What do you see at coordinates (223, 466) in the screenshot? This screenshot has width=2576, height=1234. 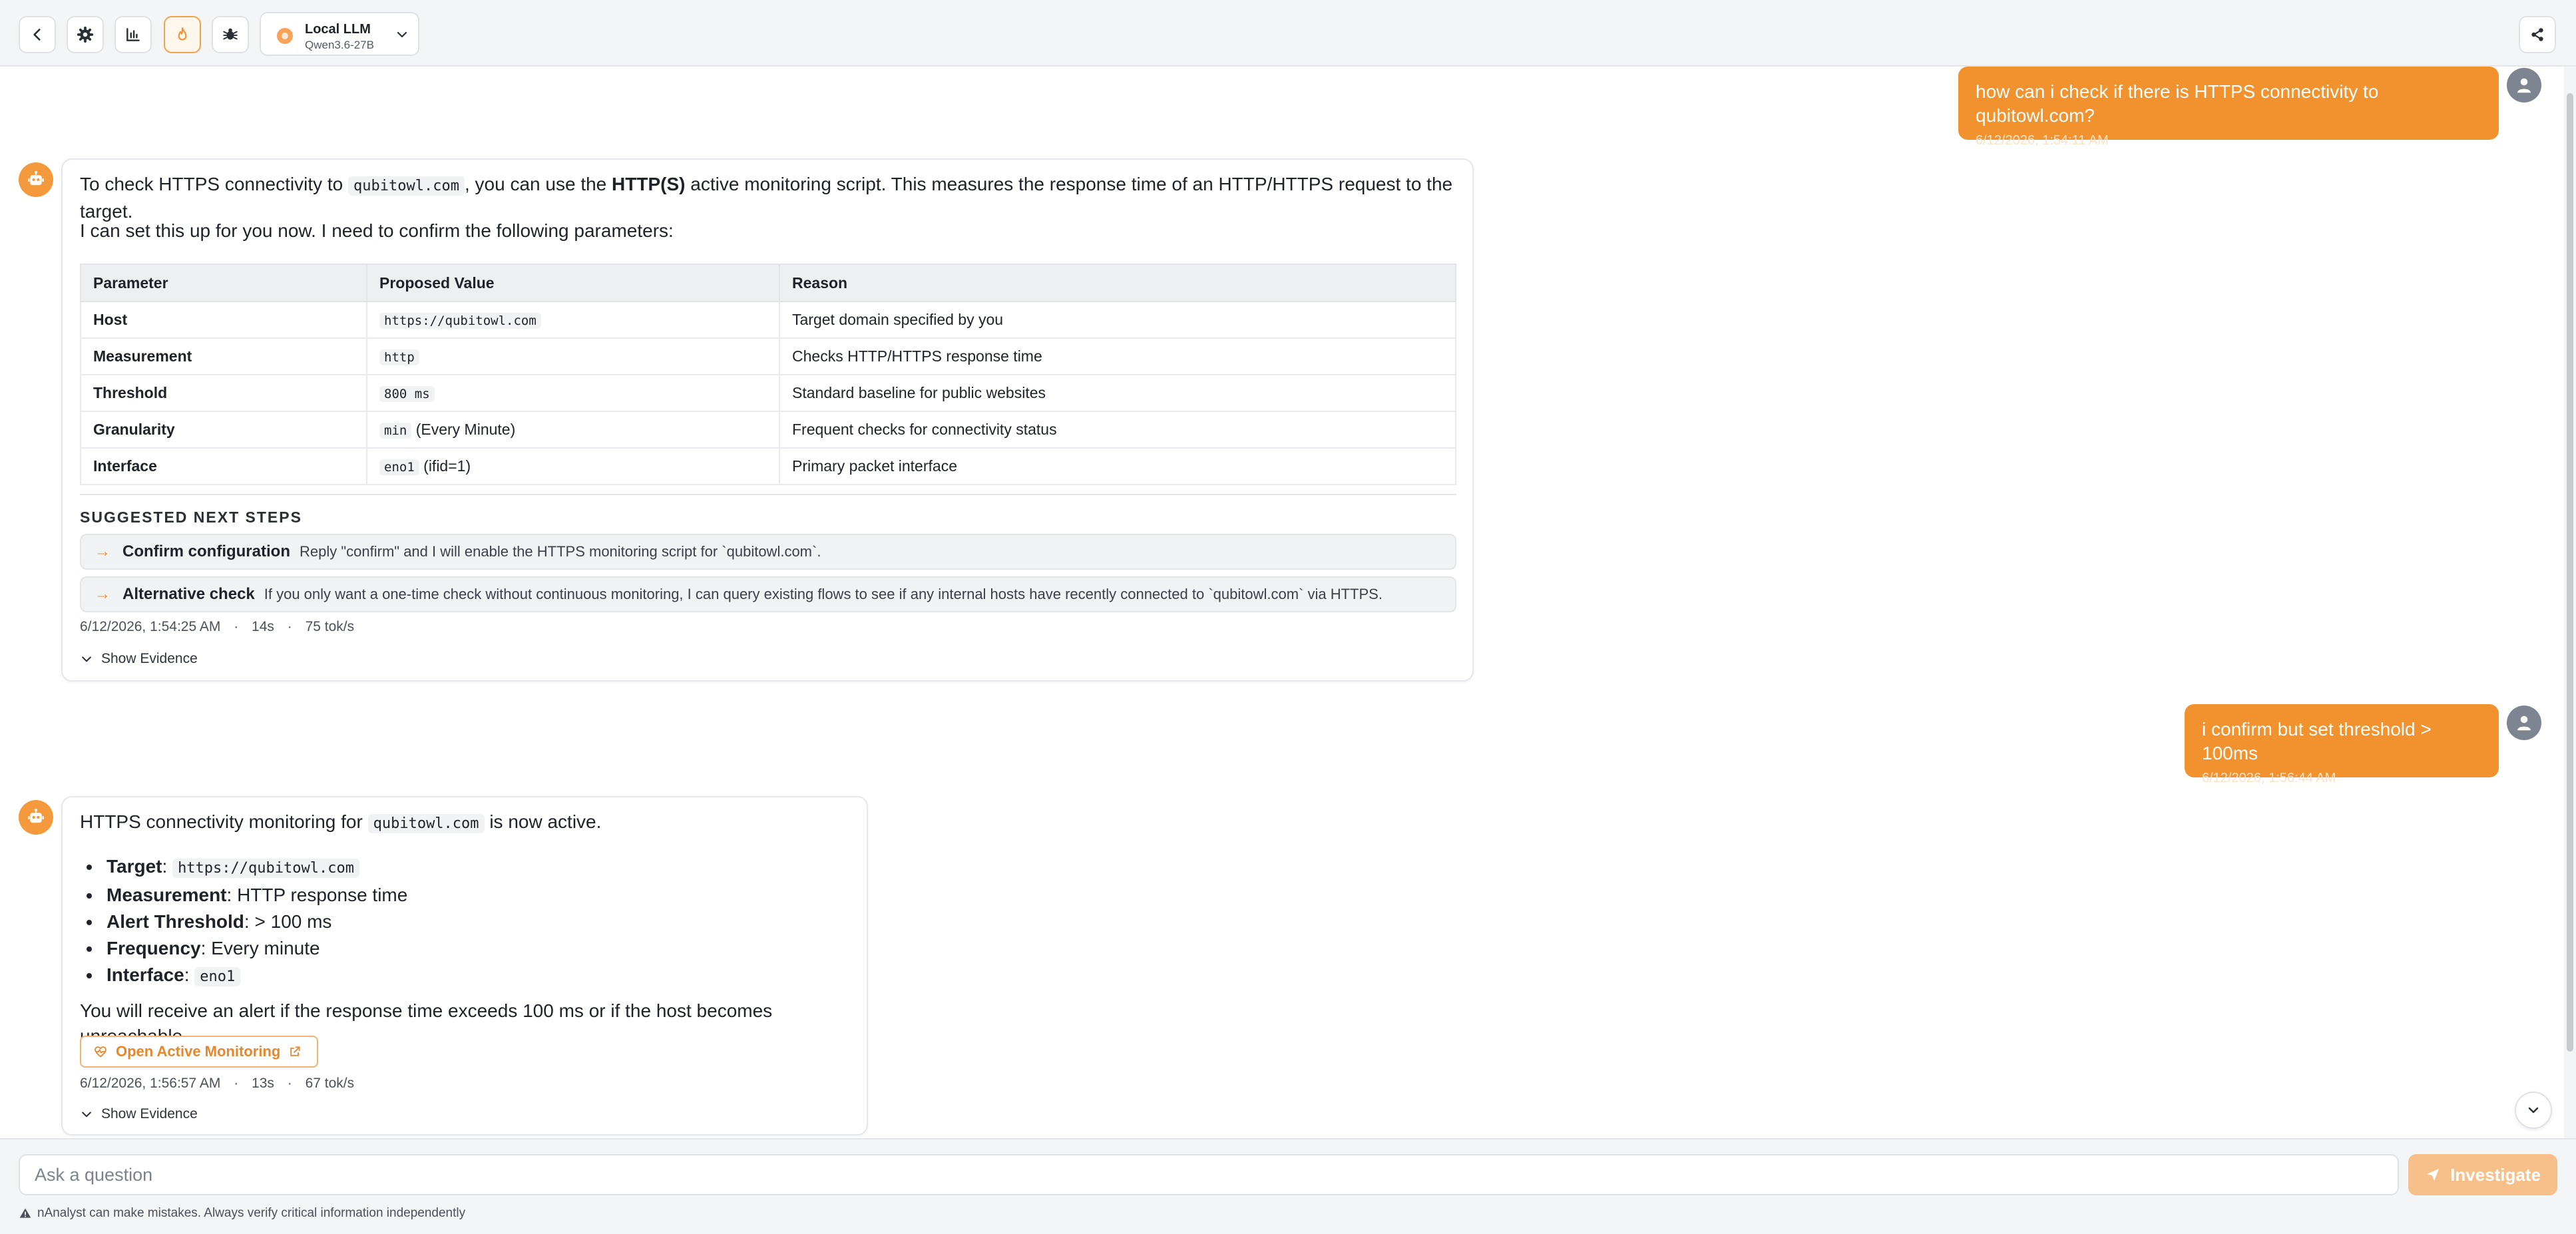 I see `param-name: Interface` at bounding box center [223, 466].